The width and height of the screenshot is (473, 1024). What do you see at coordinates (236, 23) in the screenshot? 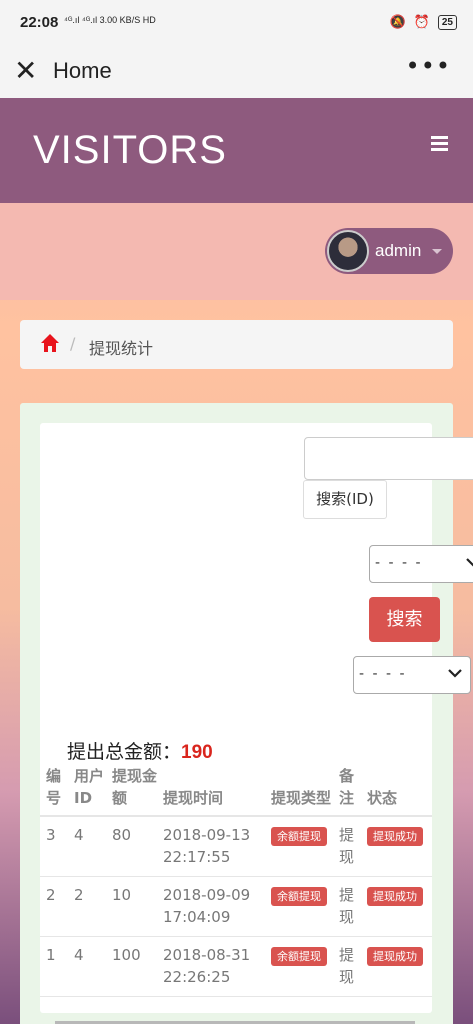
I see `status-bar: 22:08 ⁴ᴳ.ıl ⁴ᴳ.ıl 3.00 KB/S HD 🔕 ⏰ 25` at bounding box center [236, 23].